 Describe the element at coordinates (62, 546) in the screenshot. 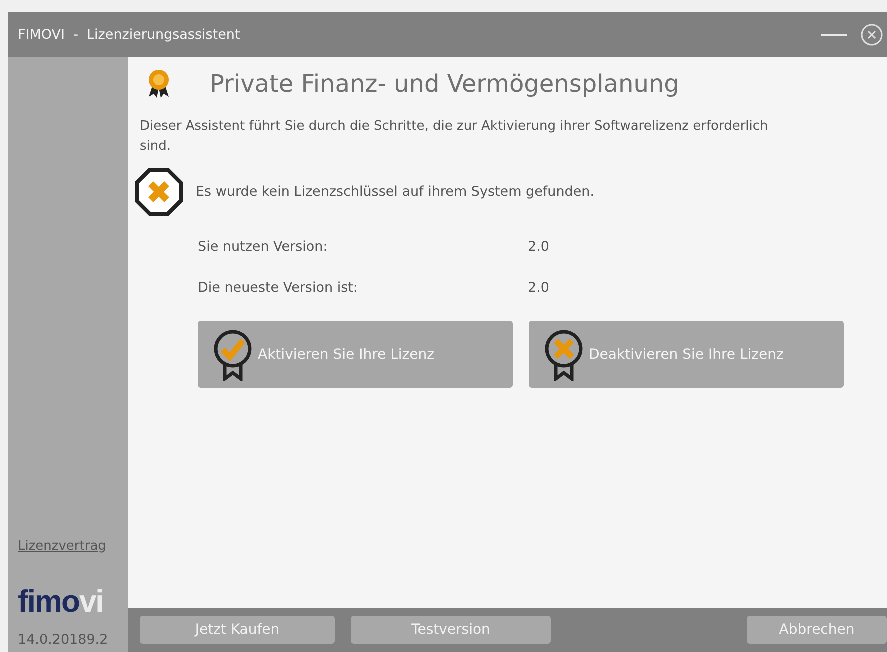

I see `license-agreement-link: Lizenzvertrag` at that location.